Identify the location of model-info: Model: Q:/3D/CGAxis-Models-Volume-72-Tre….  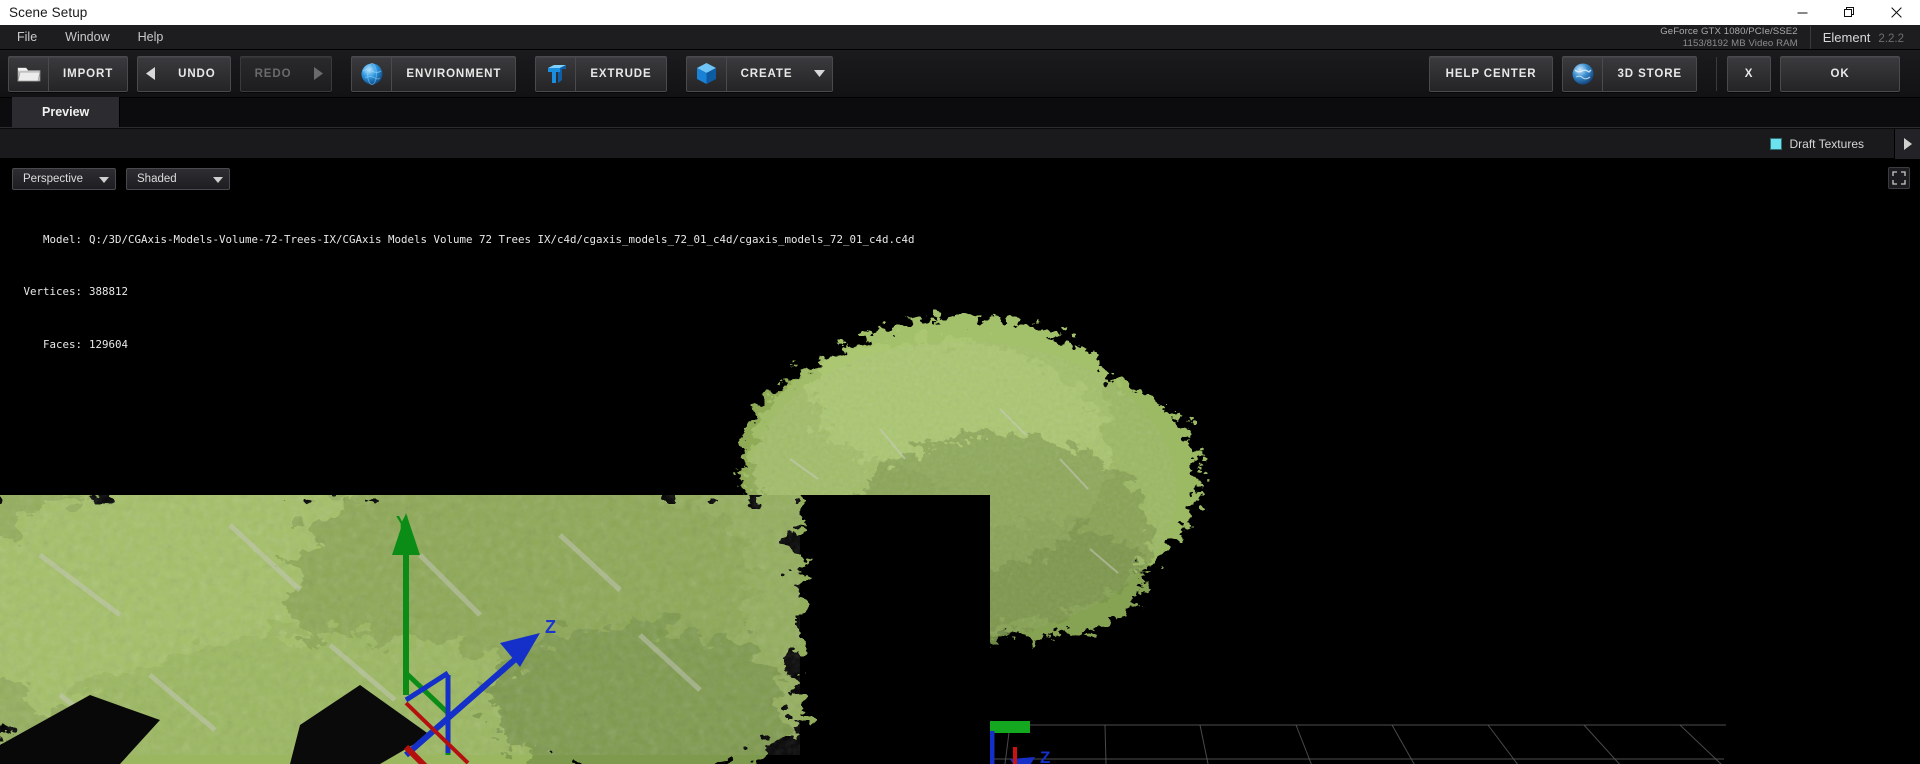
(457, 289).